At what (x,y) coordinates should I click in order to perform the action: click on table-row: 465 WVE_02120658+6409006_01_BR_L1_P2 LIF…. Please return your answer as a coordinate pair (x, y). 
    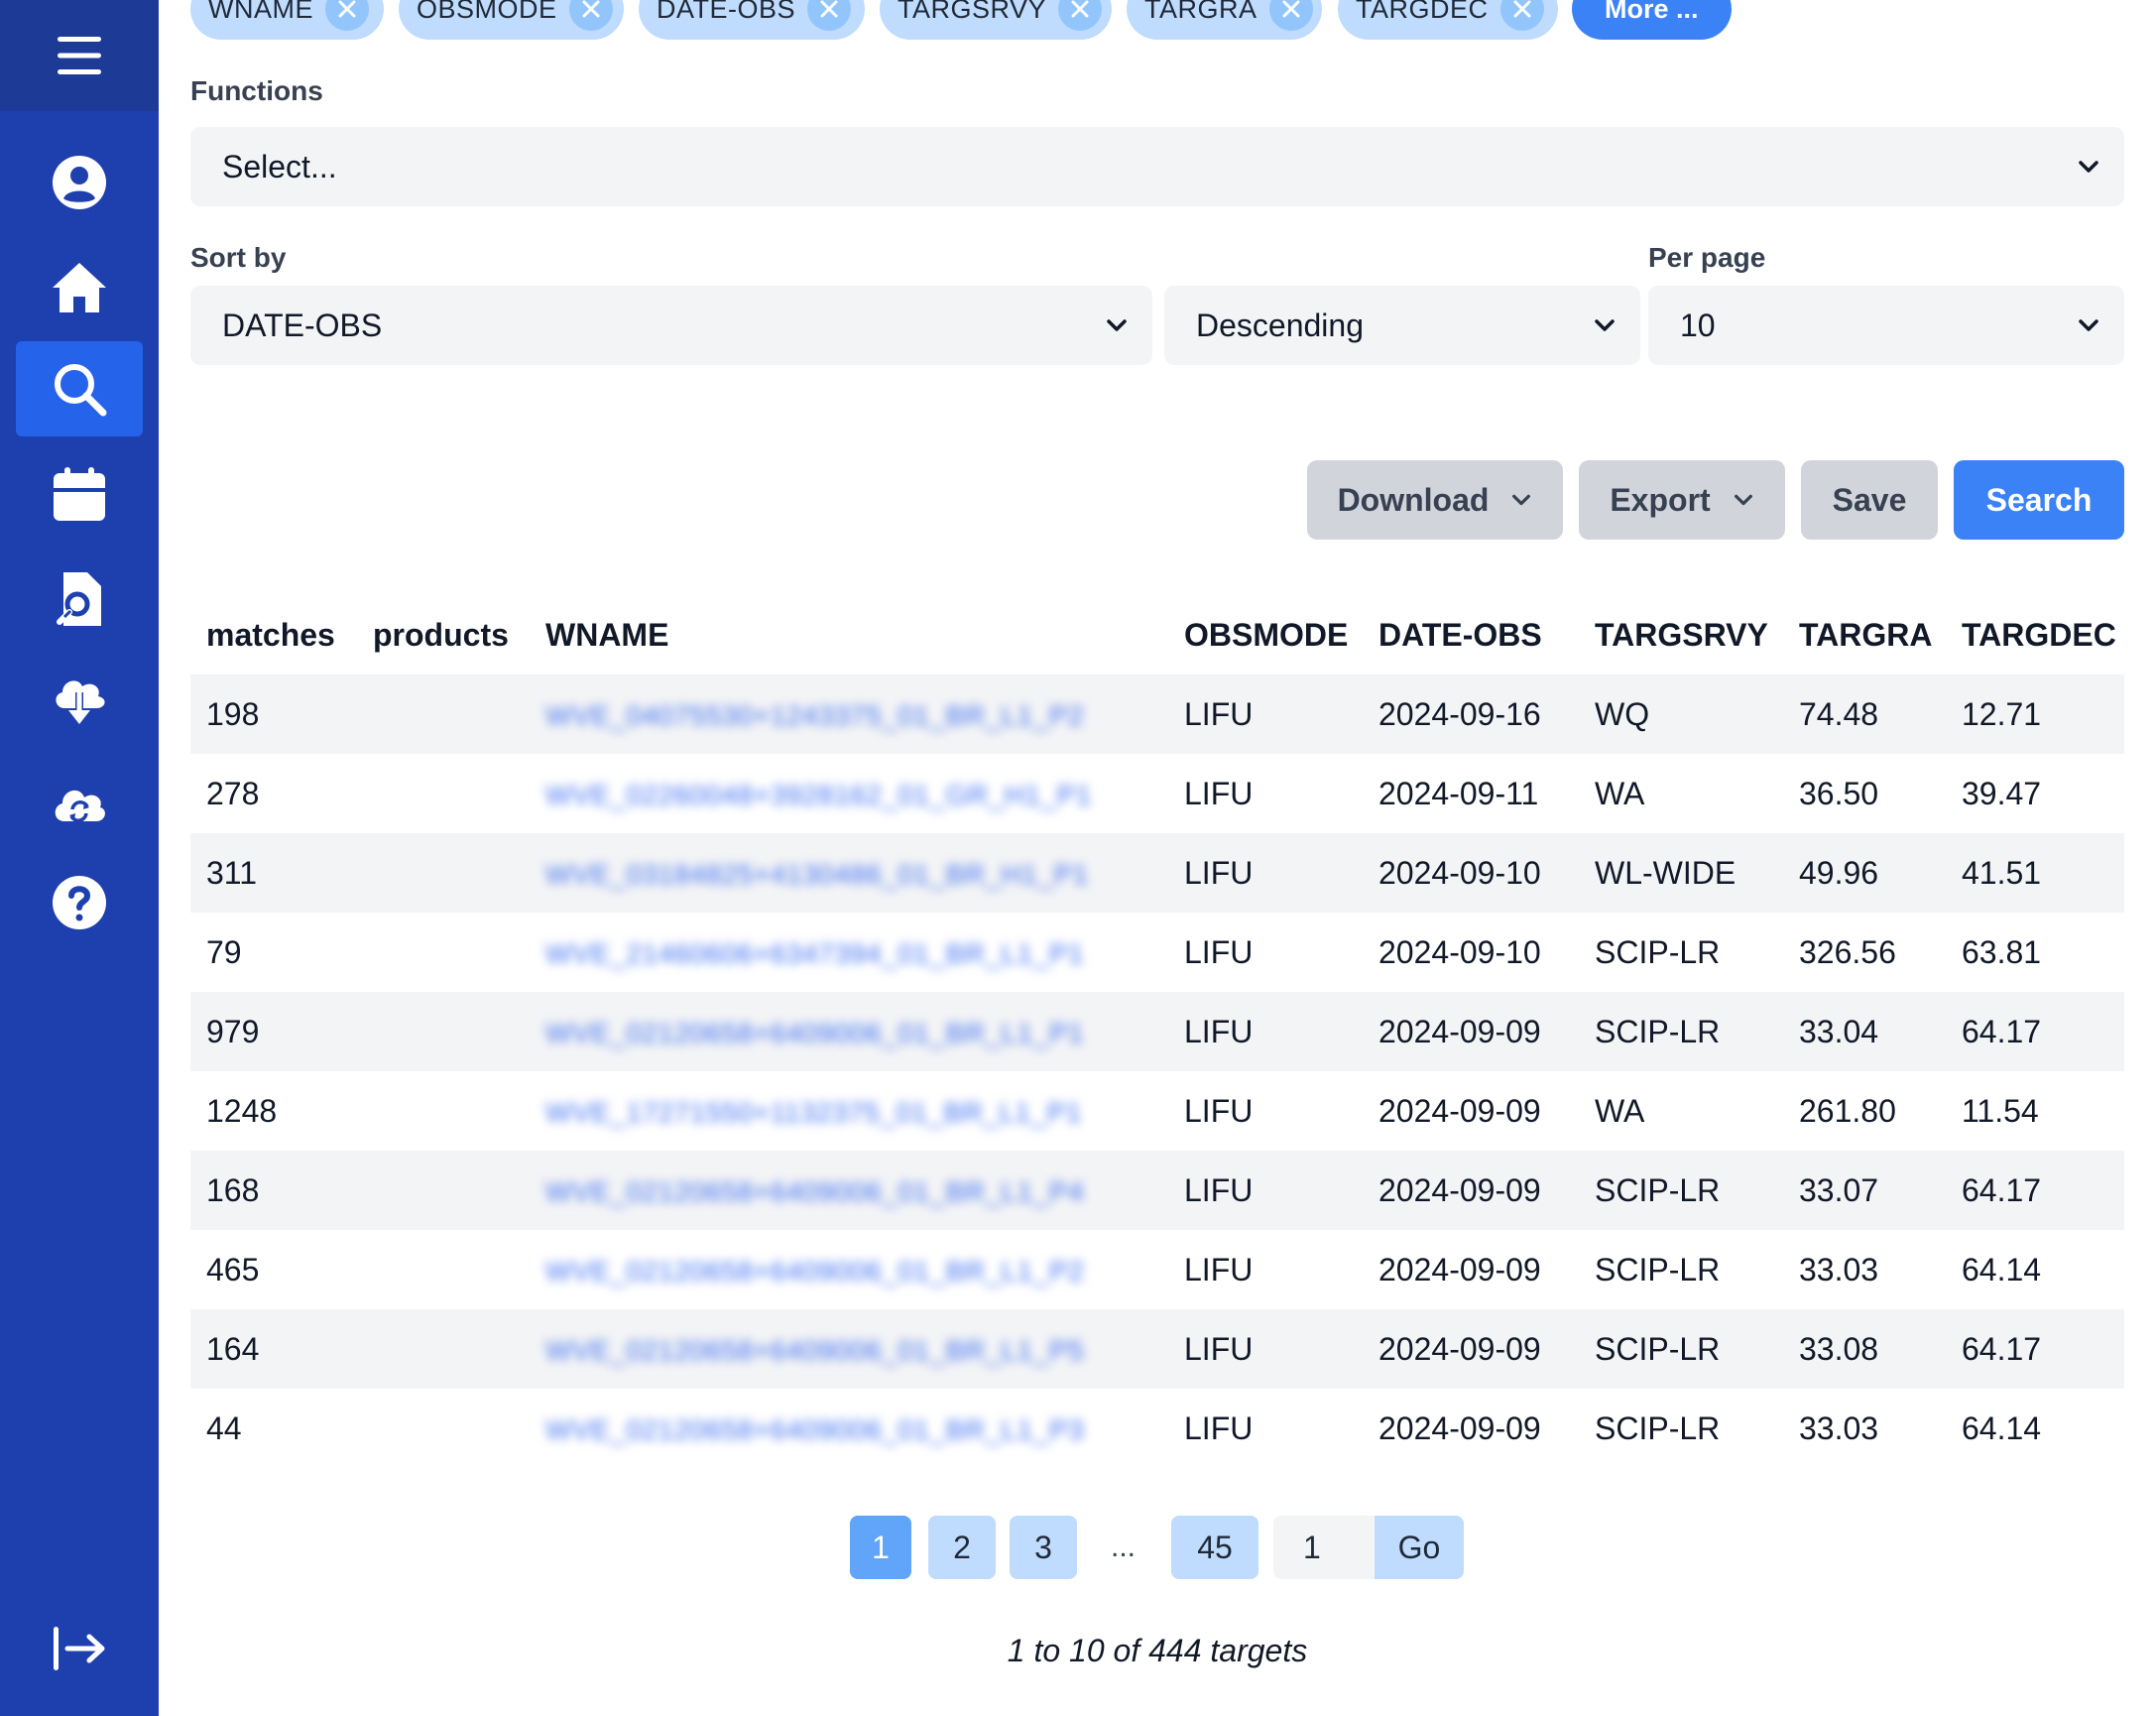
    Looking at the image, I should click on (1157, 1269).